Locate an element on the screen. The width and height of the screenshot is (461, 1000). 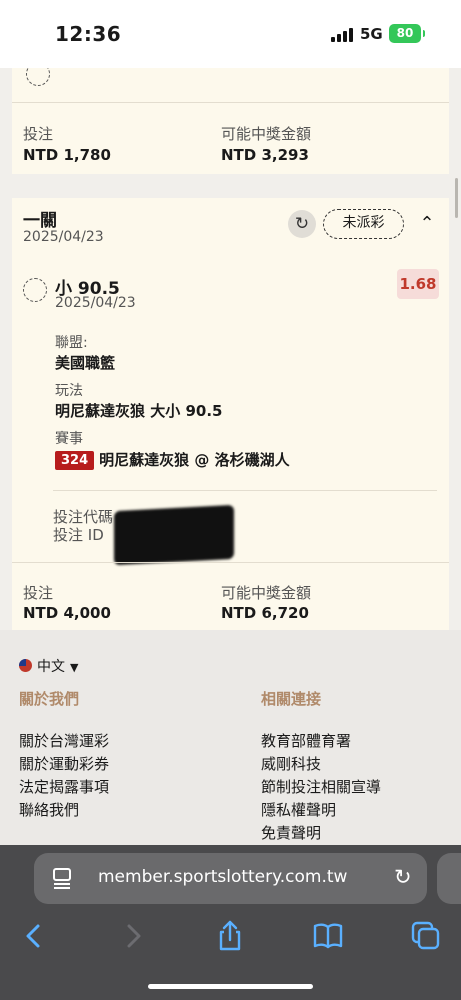
back-button is located at coordinates (34, 936).